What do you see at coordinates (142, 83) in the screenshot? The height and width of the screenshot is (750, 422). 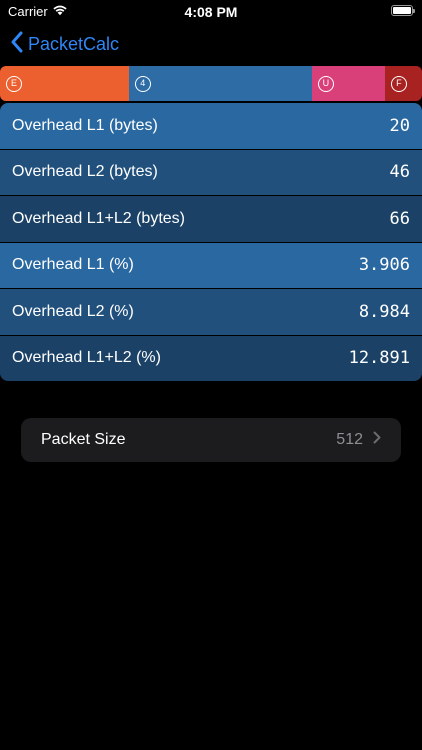 I see `segment-badge: 4` at bounding box center [142, 83].